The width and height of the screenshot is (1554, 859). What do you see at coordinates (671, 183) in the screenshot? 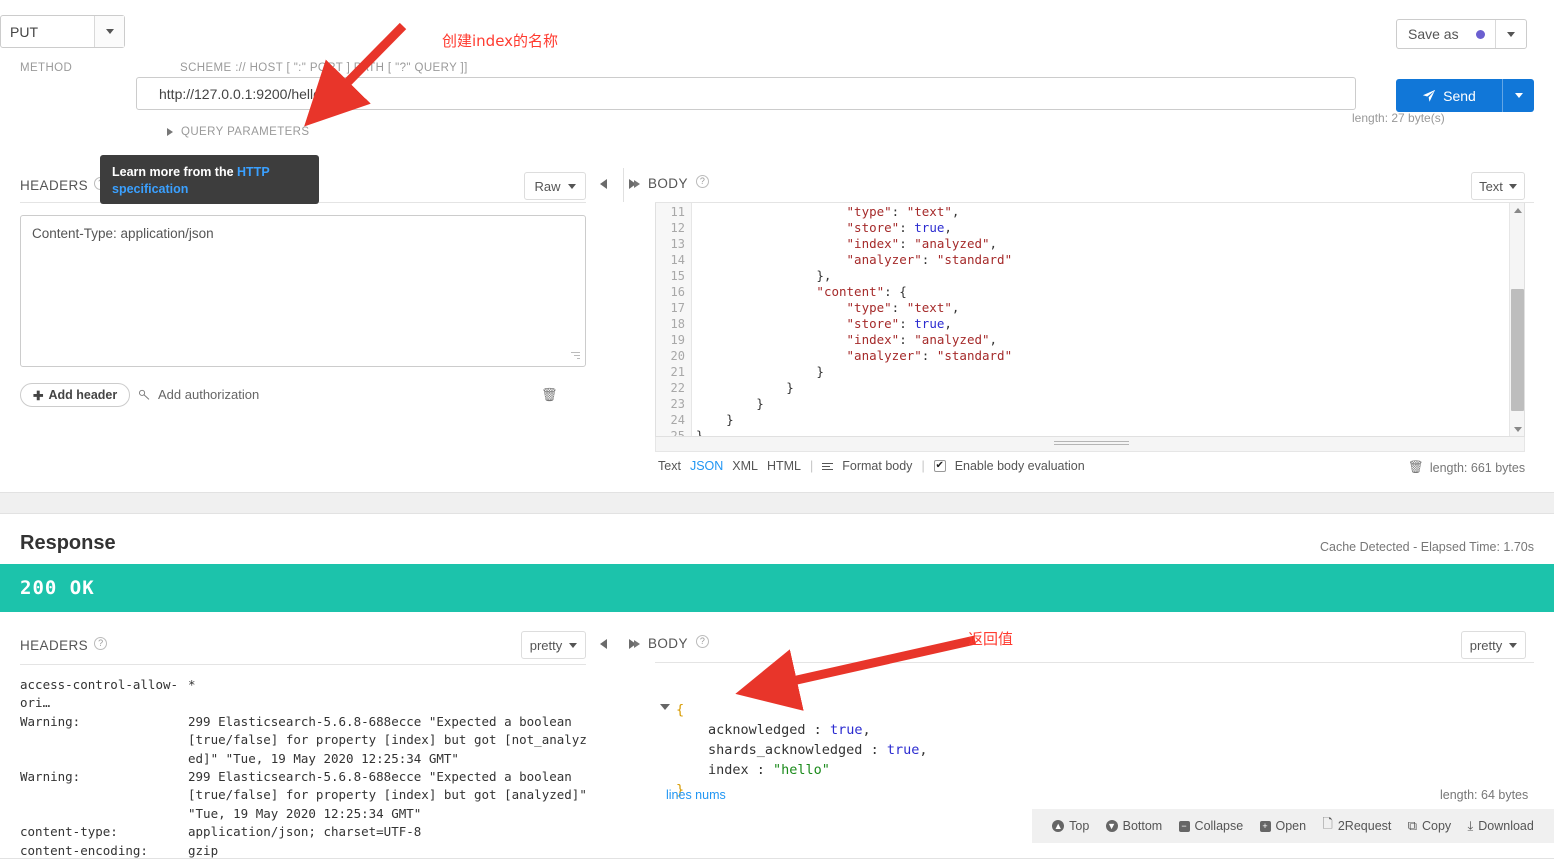
I see `request-body-title: BODY ?` at bounding box center [671, 183].